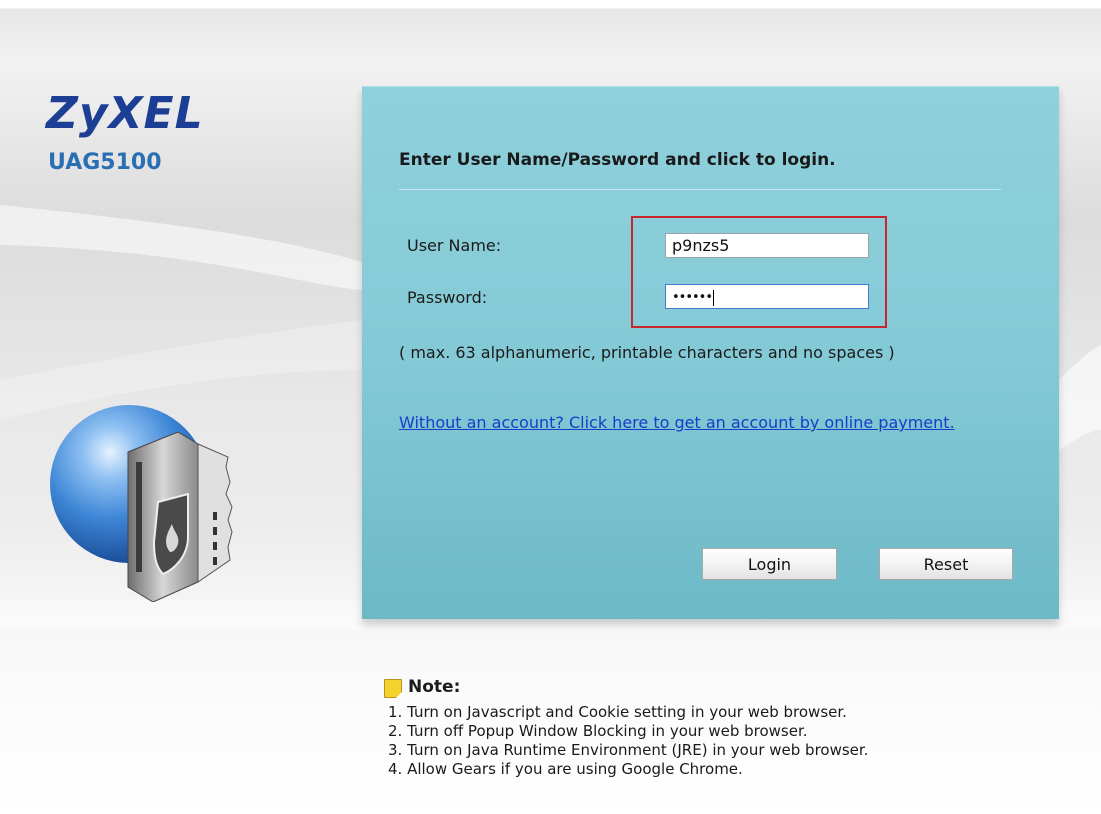  I want to click on firewall-building-icon, so click(180, 517).